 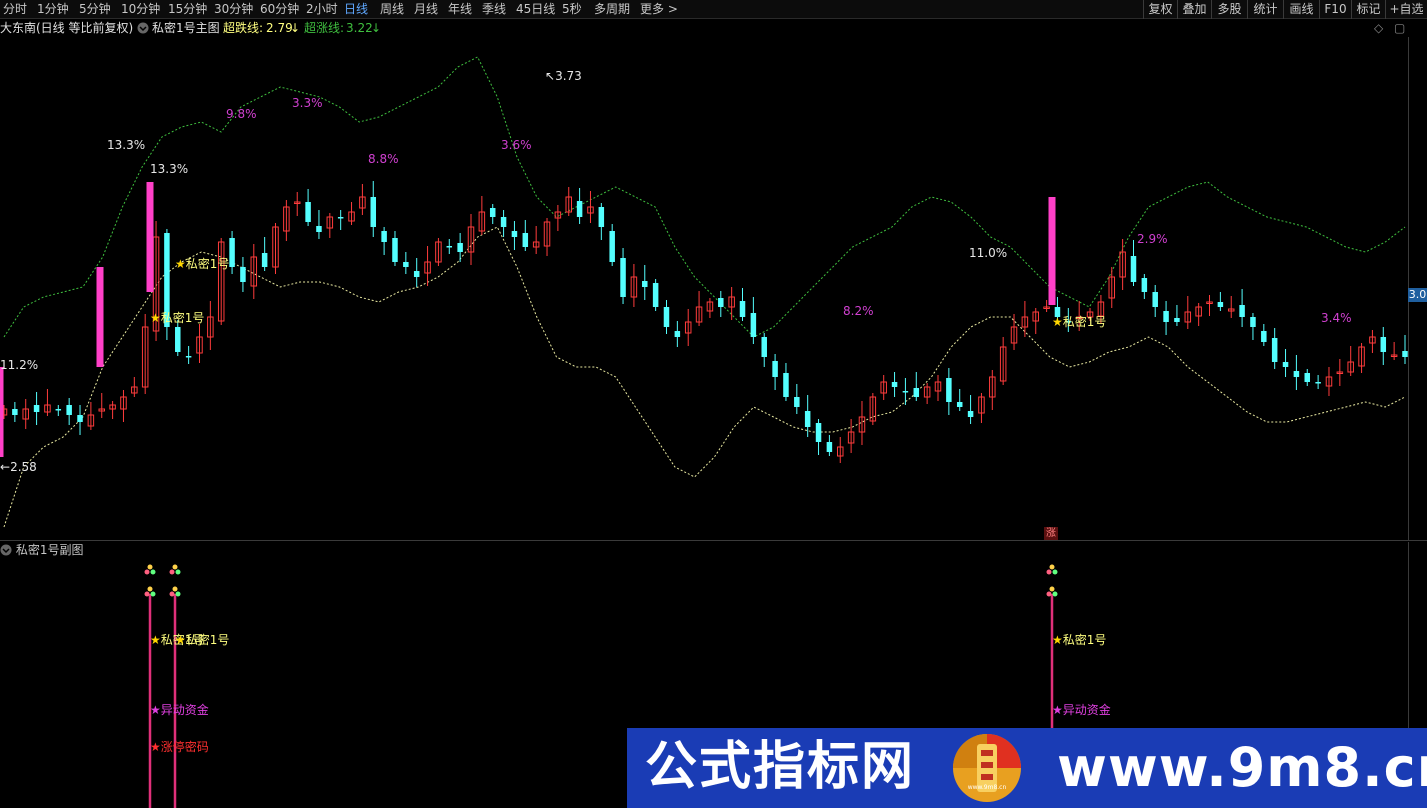 I want to click on diamond-icon: ◇, so click(x=1378, y=28).